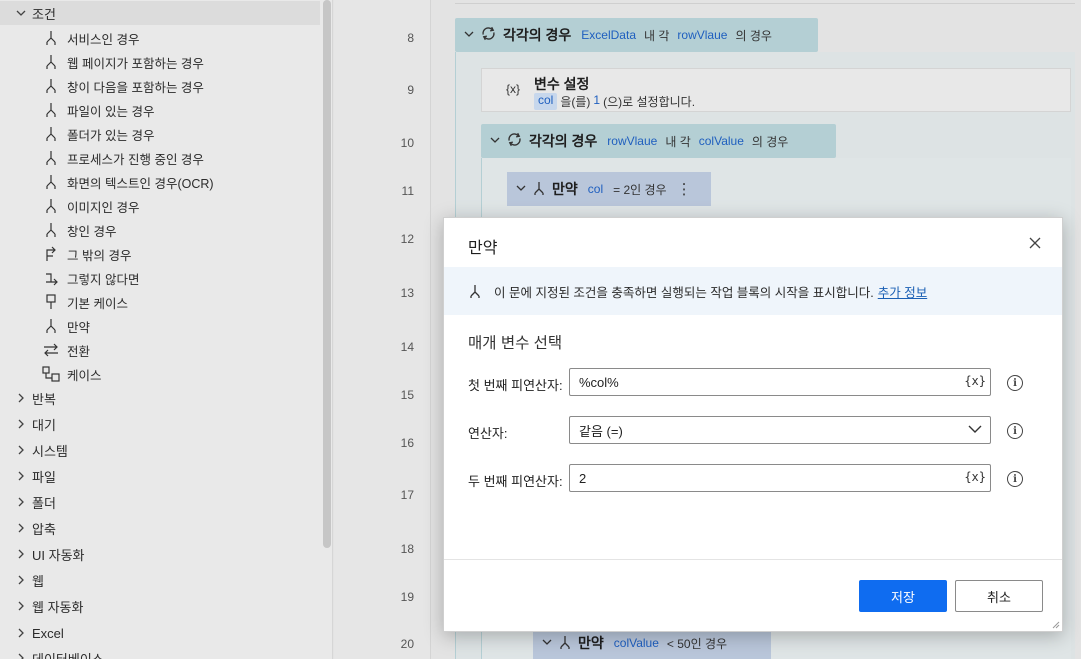 Image resolution: width=1081 pixels, height=659 pixels. Describe the element at coordinates (103, 279) in the screenshot. I see `action-label: 그렇지 않다면` at that location.